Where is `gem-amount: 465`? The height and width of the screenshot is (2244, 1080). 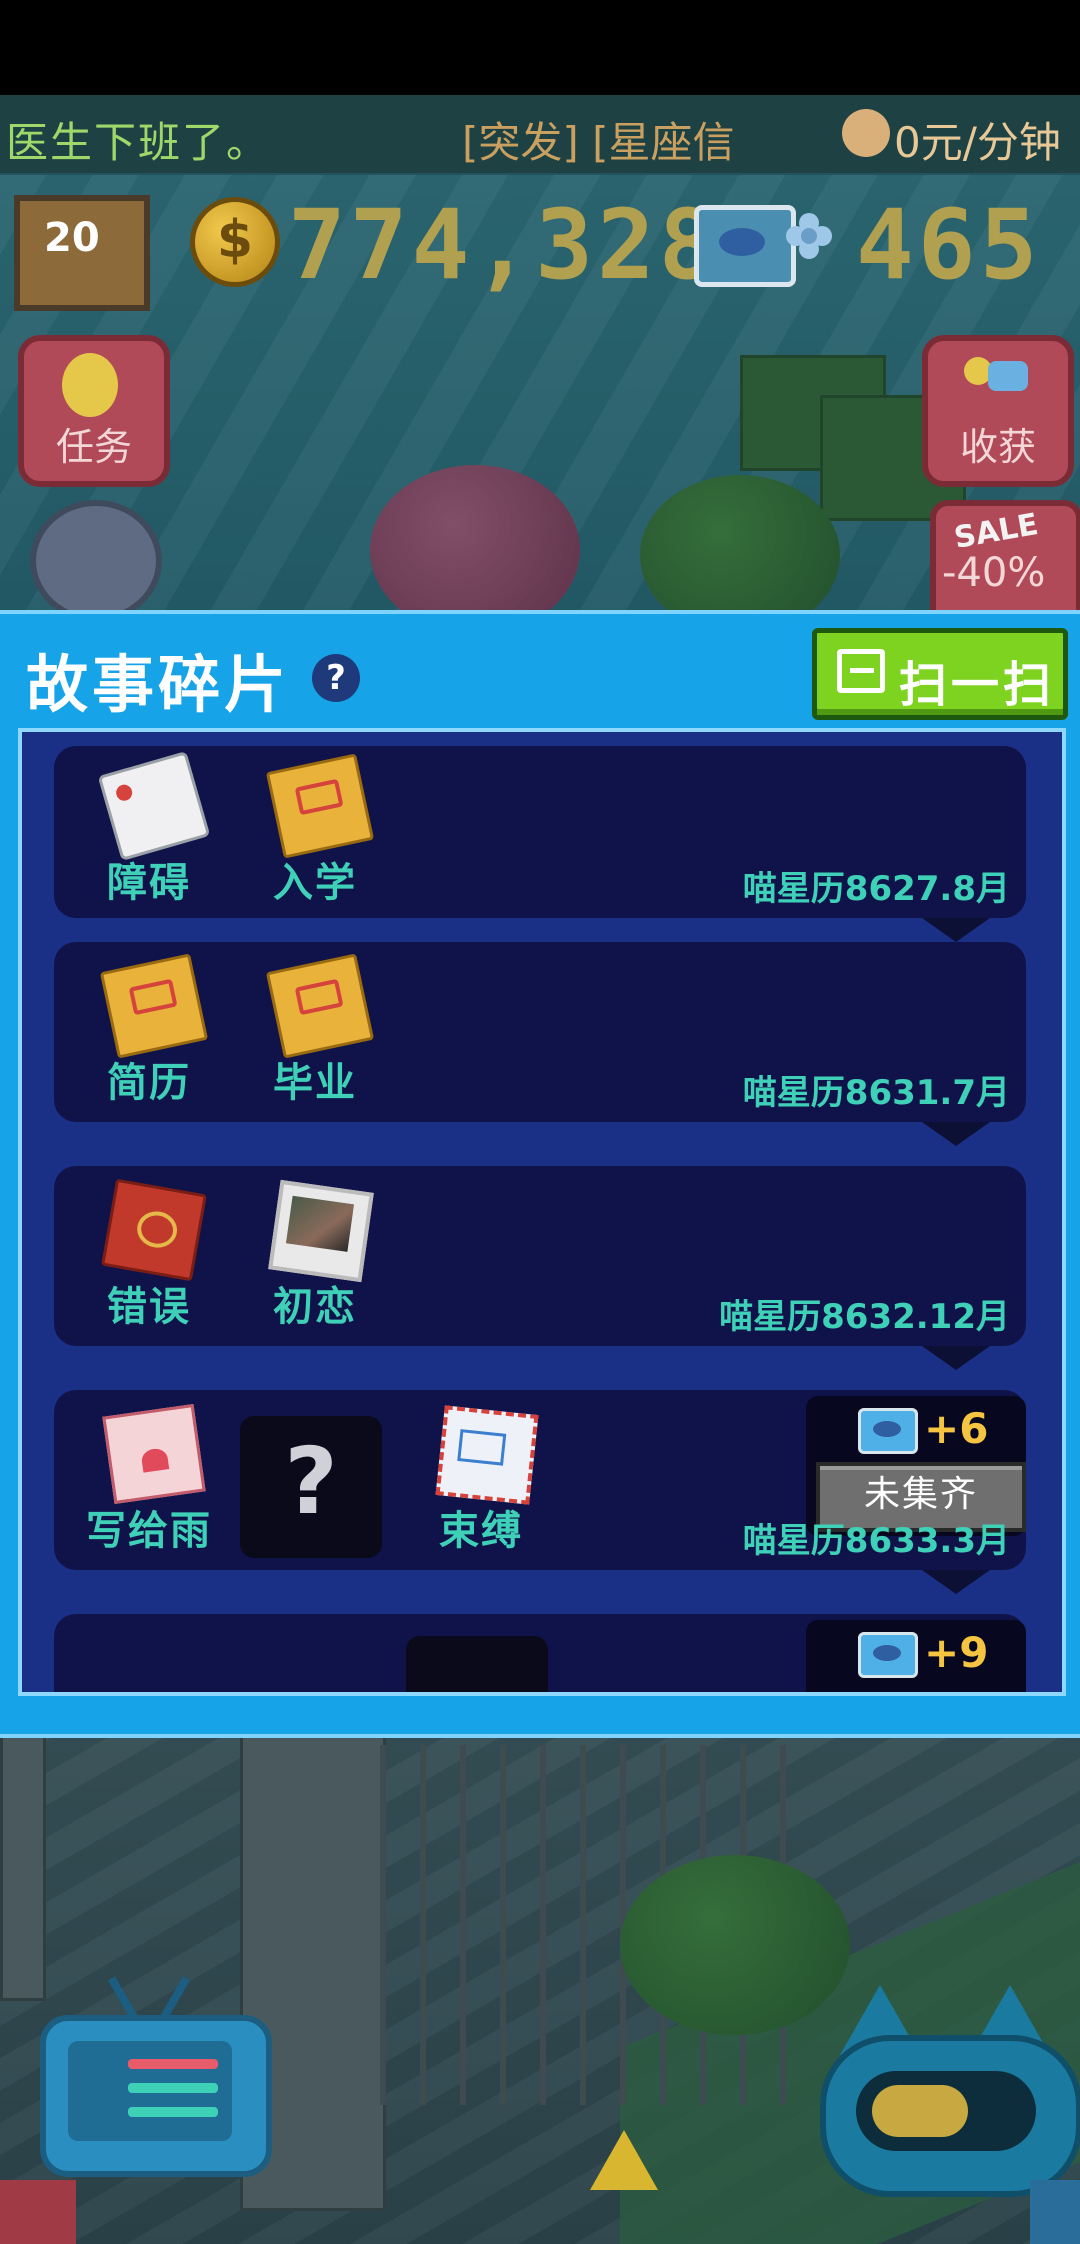
gem-amount: 465 is located at coordinates (949, 245).